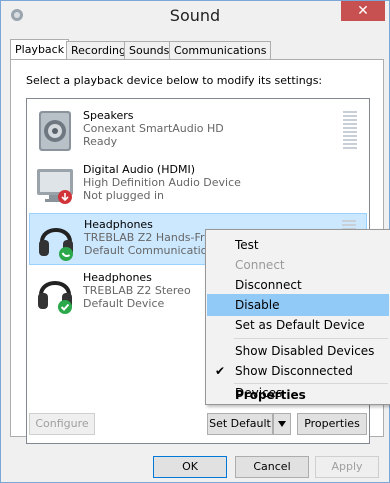 Image resolution: width=390 pixels, height=483 pixels. I want to click on device-name: Speakers, so click(108, 115).